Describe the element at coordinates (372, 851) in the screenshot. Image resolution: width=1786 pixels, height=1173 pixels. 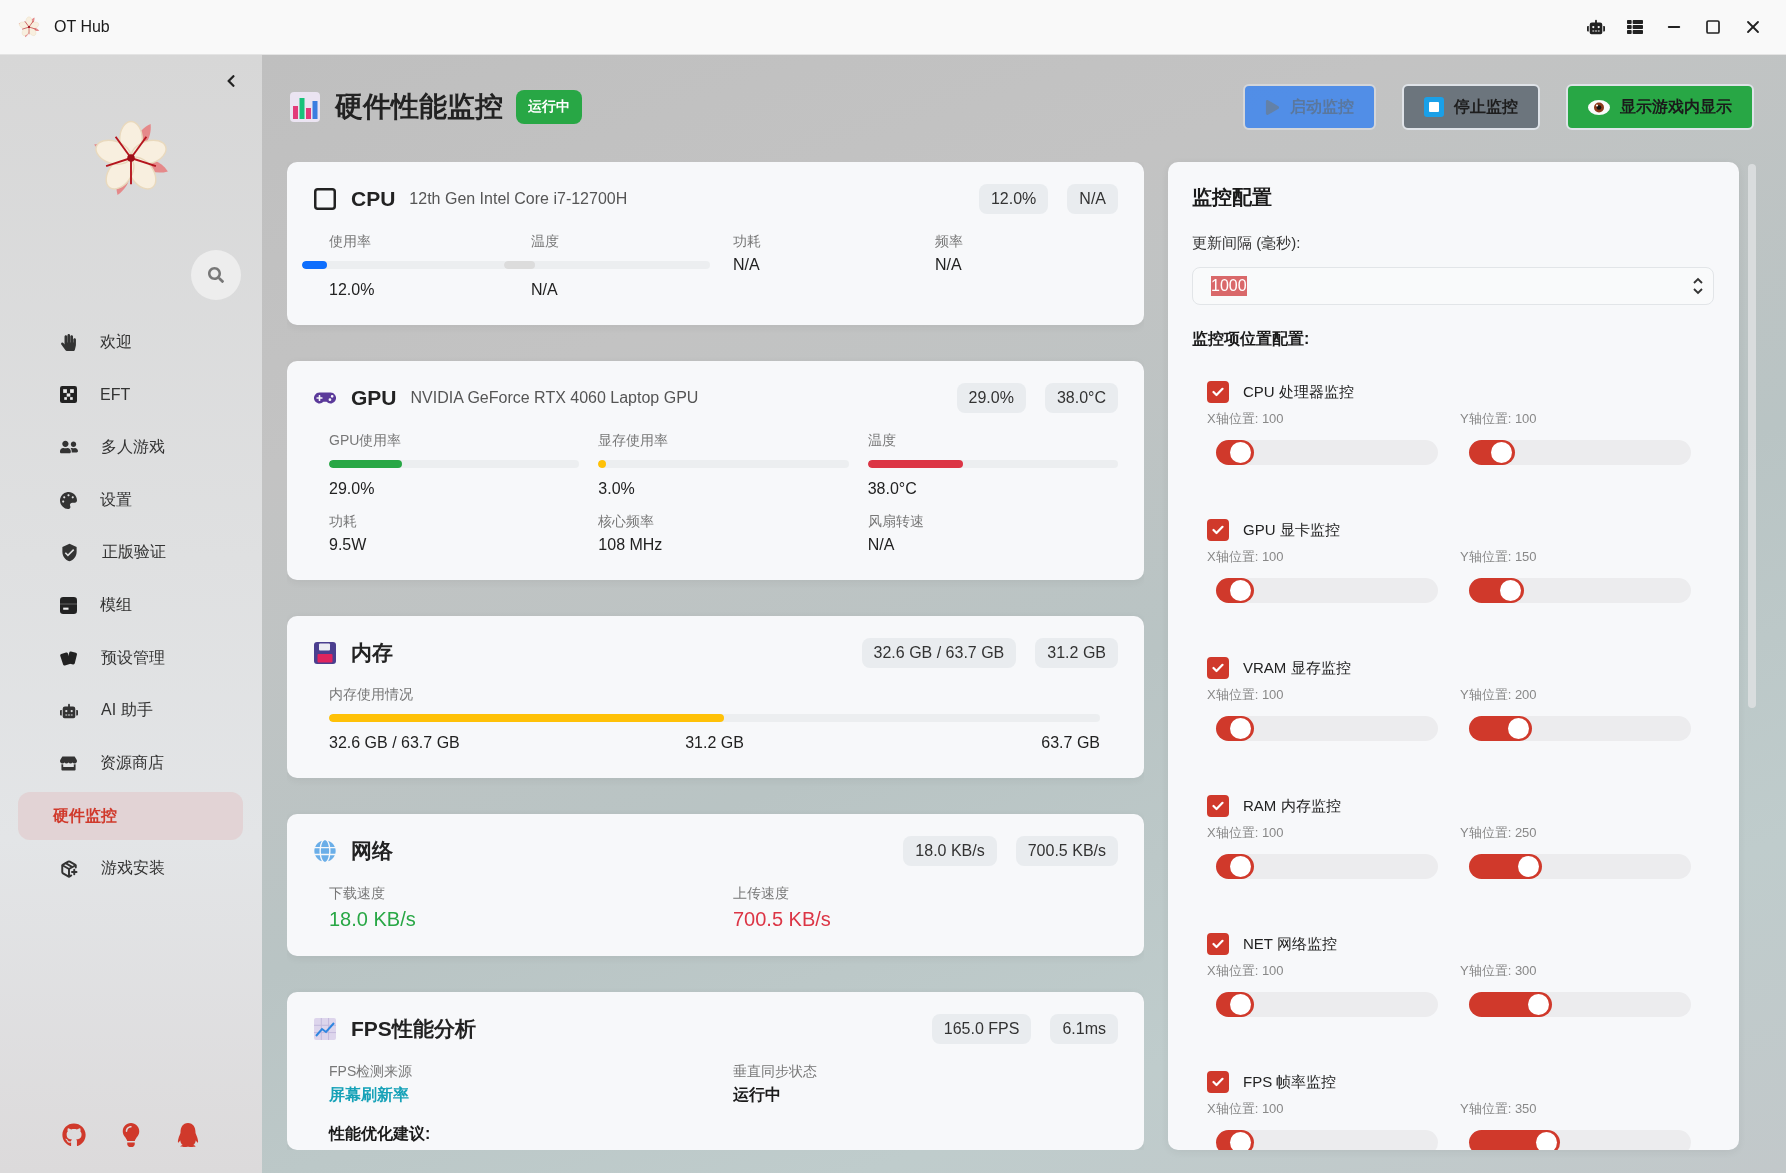
I see `card-title: 网络` at that location.